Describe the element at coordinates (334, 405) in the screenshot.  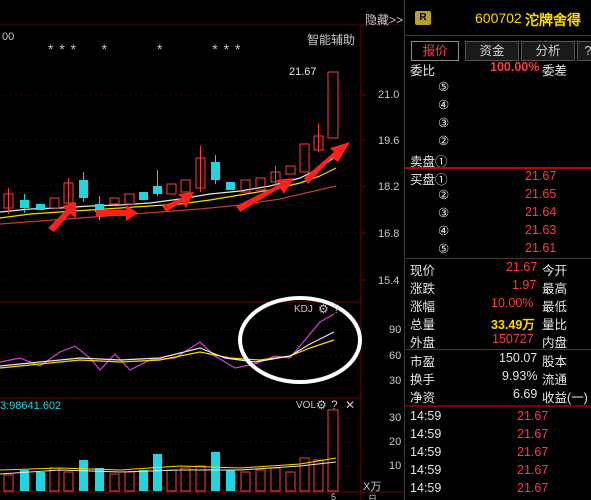
I see `vol-help-icon: ?` at that location.